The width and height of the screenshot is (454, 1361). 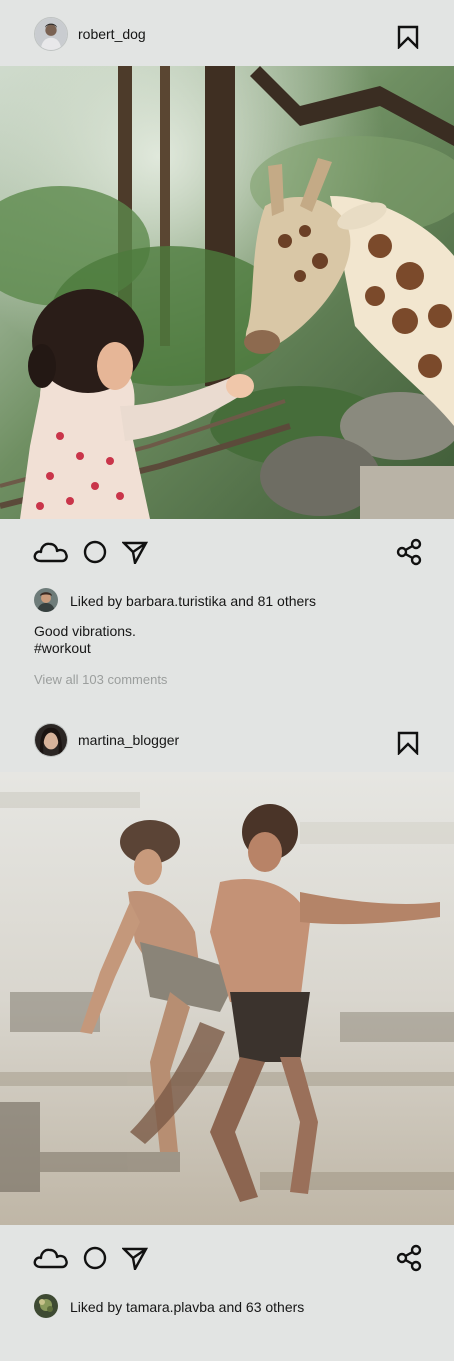 I want to click on post-username: robert_dog, so click(x=112, y=34).